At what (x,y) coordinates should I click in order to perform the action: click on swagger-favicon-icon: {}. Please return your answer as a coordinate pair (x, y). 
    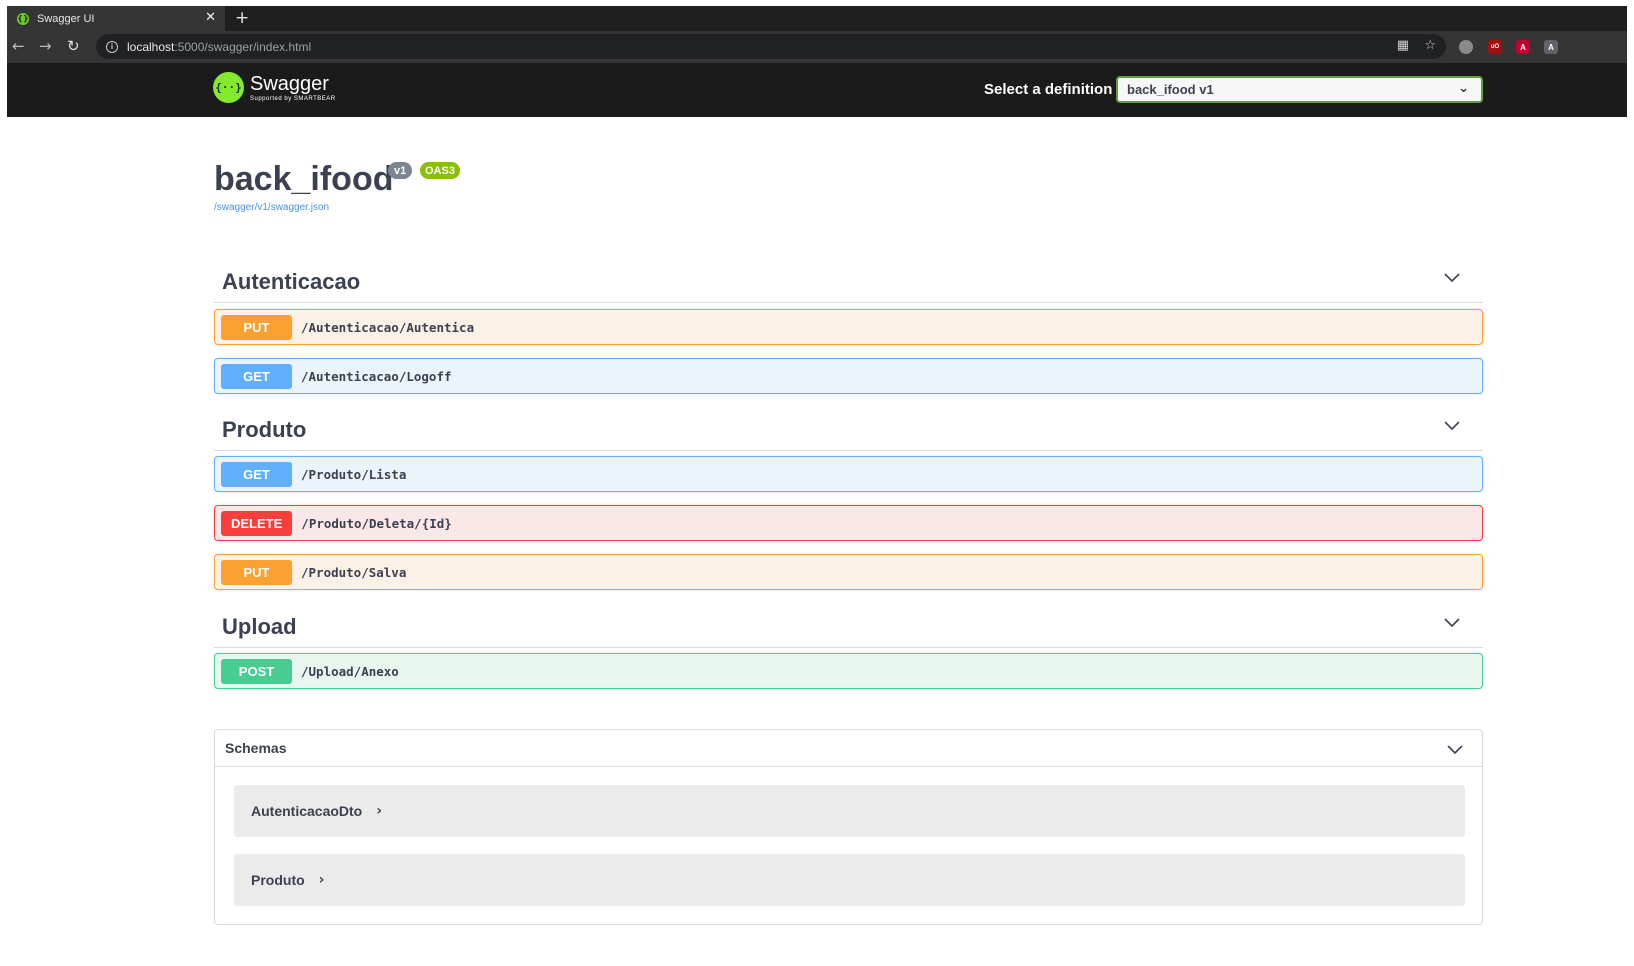
    Looking at the image, I should click on (23, 18).